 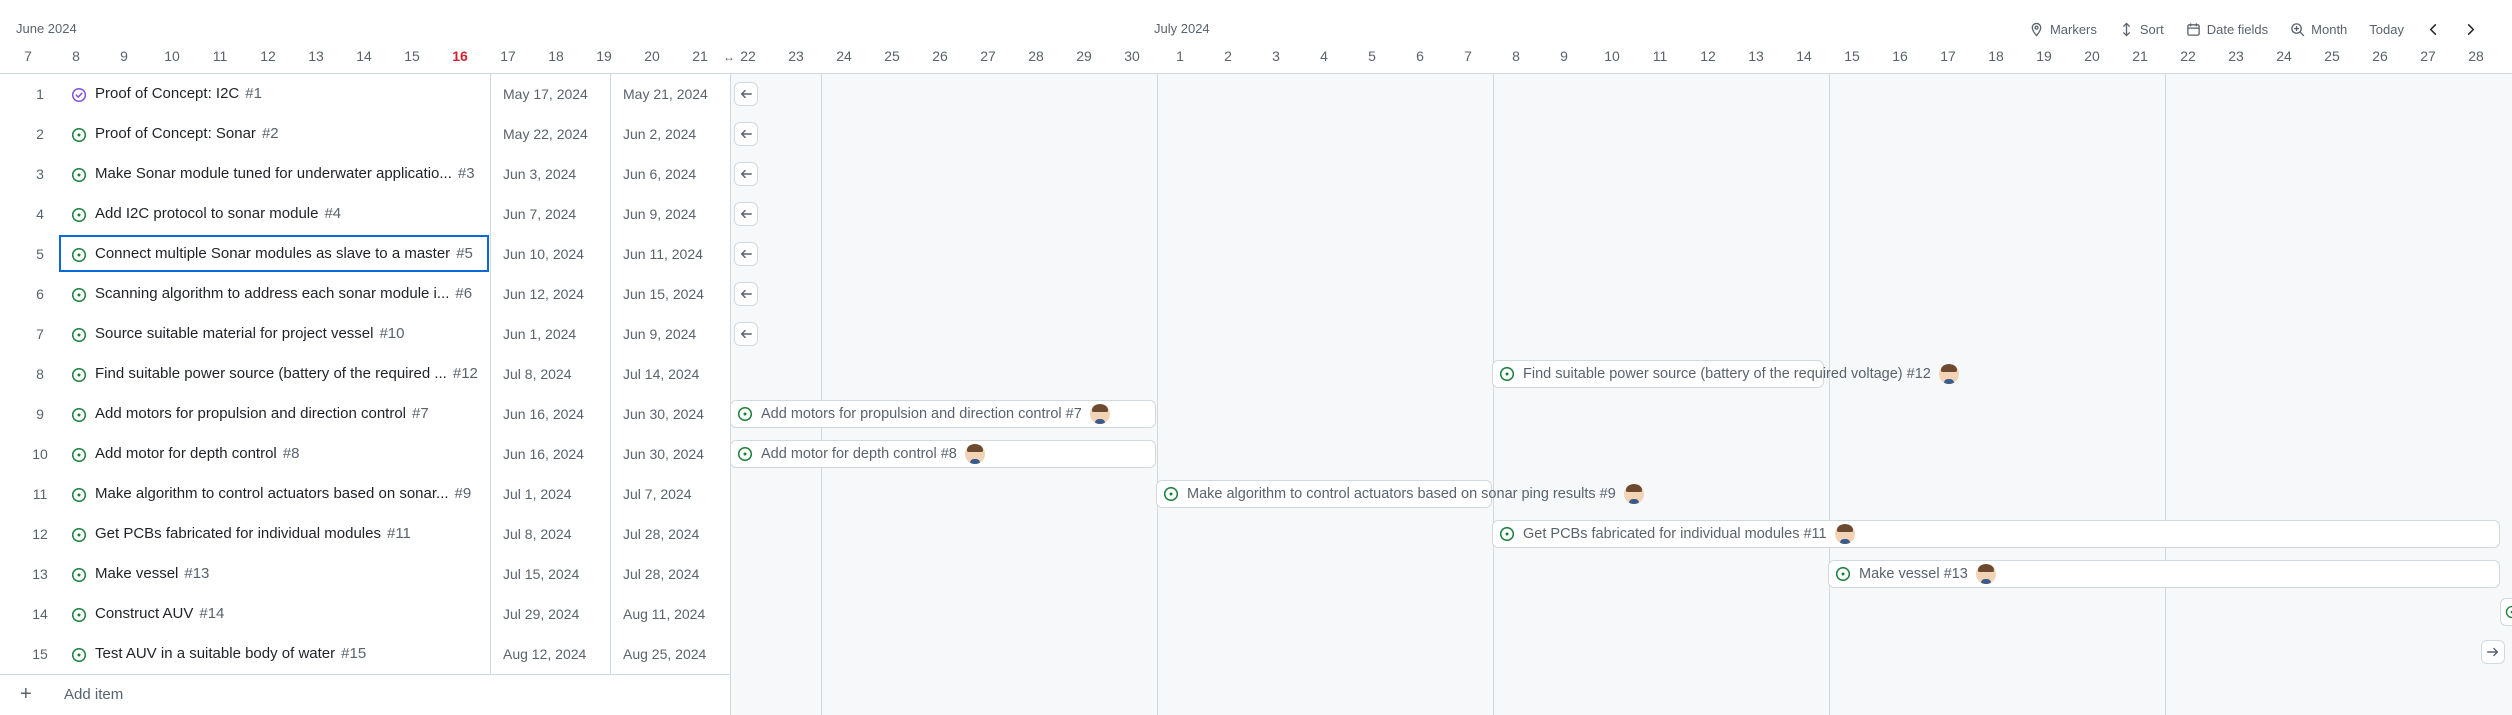 What do you see at coordinates (2141, 29) in the screenshot?
I see `sort-button: Sort` at bounding box center [2141, 29].